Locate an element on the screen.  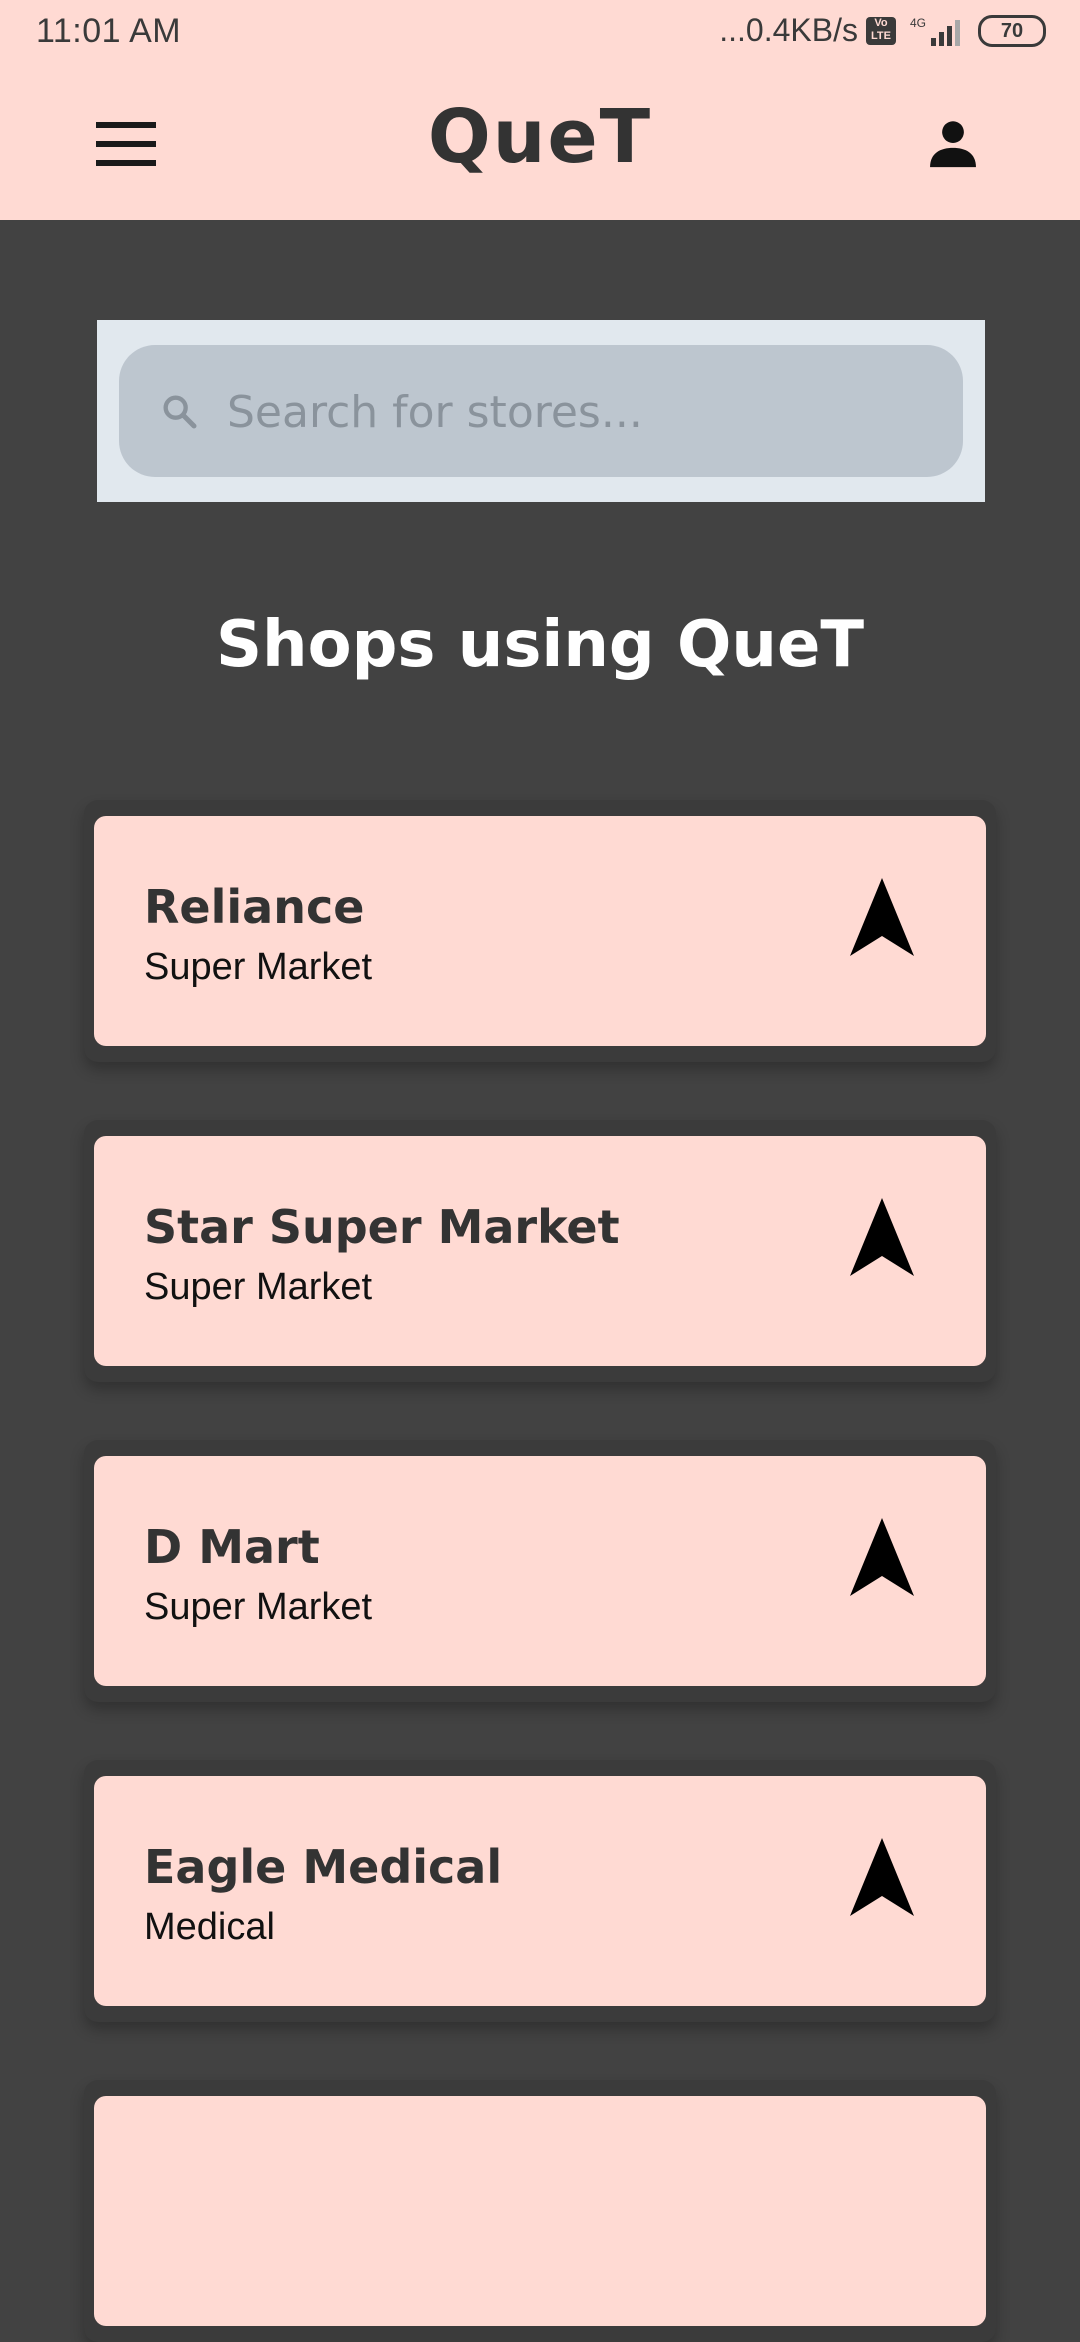
list-item: D Mart Super Market is located at coordinates (540, 1571).